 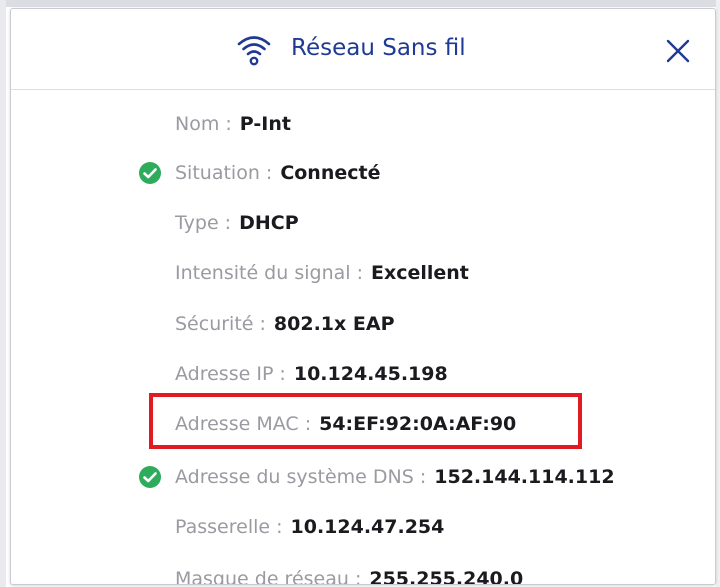 What do you see at coordinates (365, 421) in the screenshot?
I see `mac-address-highlight` at bounding box center [365, 421].